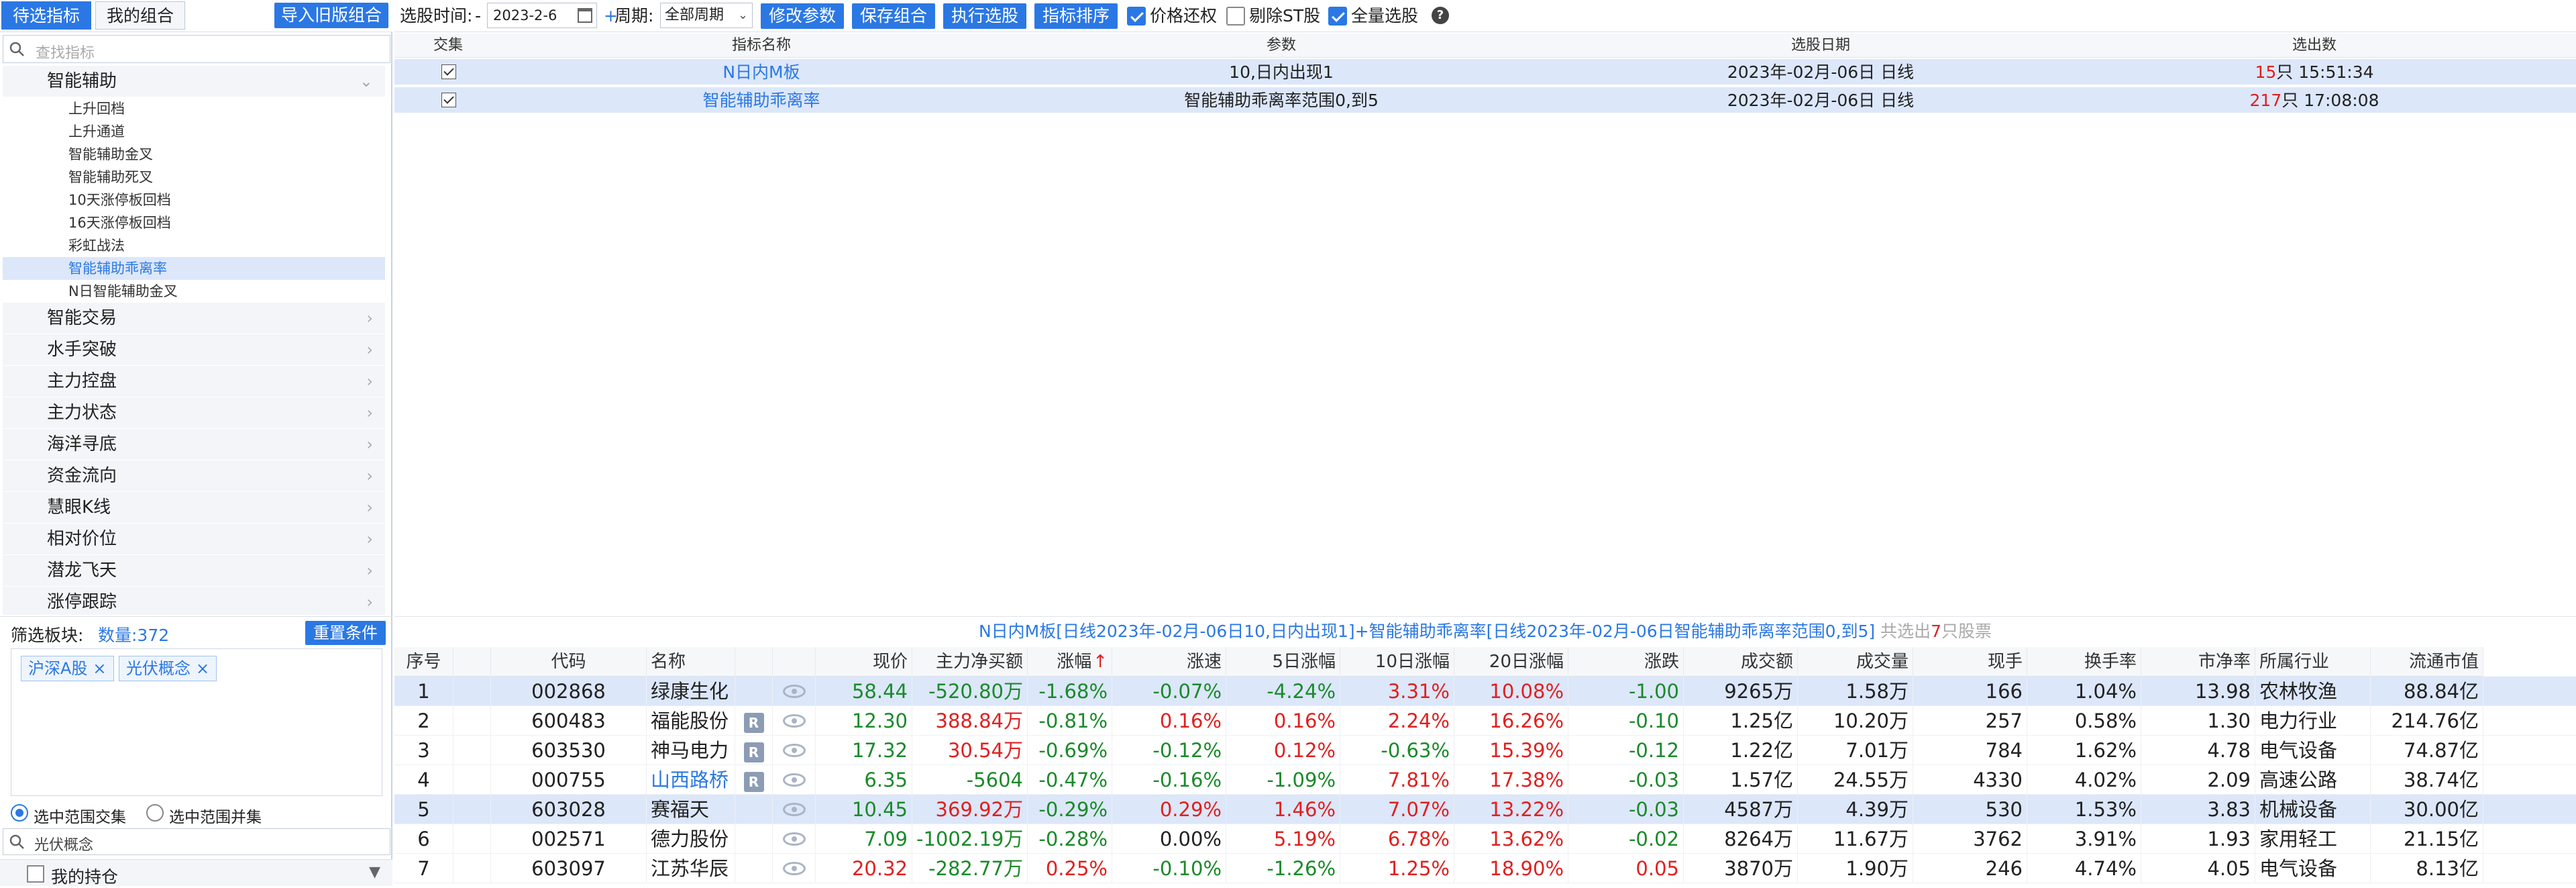 Image resolution: width=2576 pixels, height=888 pixels. What do you see at coordinates (35, 874) in the screenshot?
I see `holdings-checkbox` at bounding box center [35, 874].